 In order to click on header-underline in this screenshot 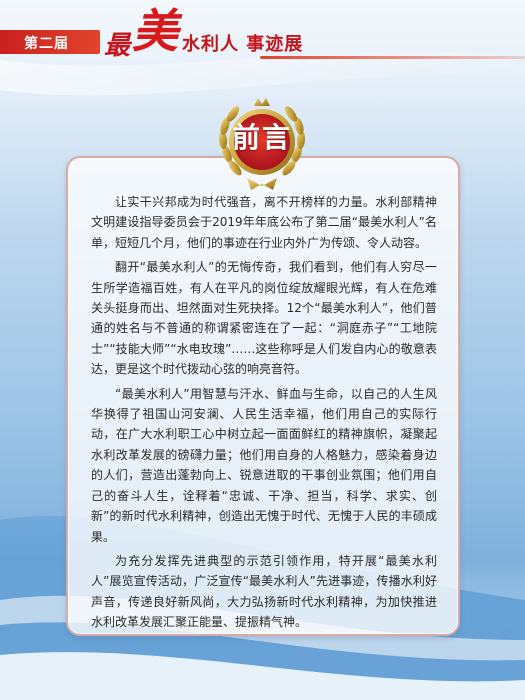, I will do `click(392, 57)`.